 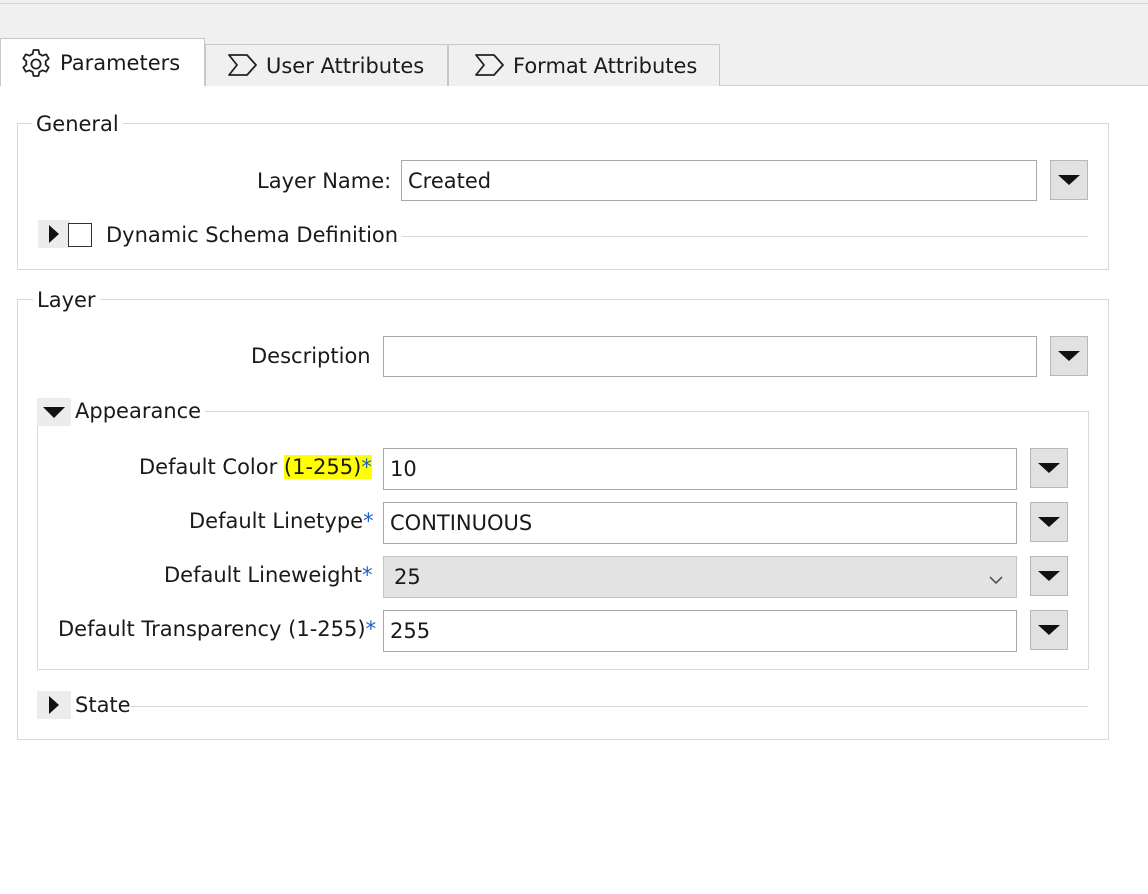 What do you see at coordinates (311, 356) in the screenshot?
I see `description-label: Description` at bounding box center [311, 356].